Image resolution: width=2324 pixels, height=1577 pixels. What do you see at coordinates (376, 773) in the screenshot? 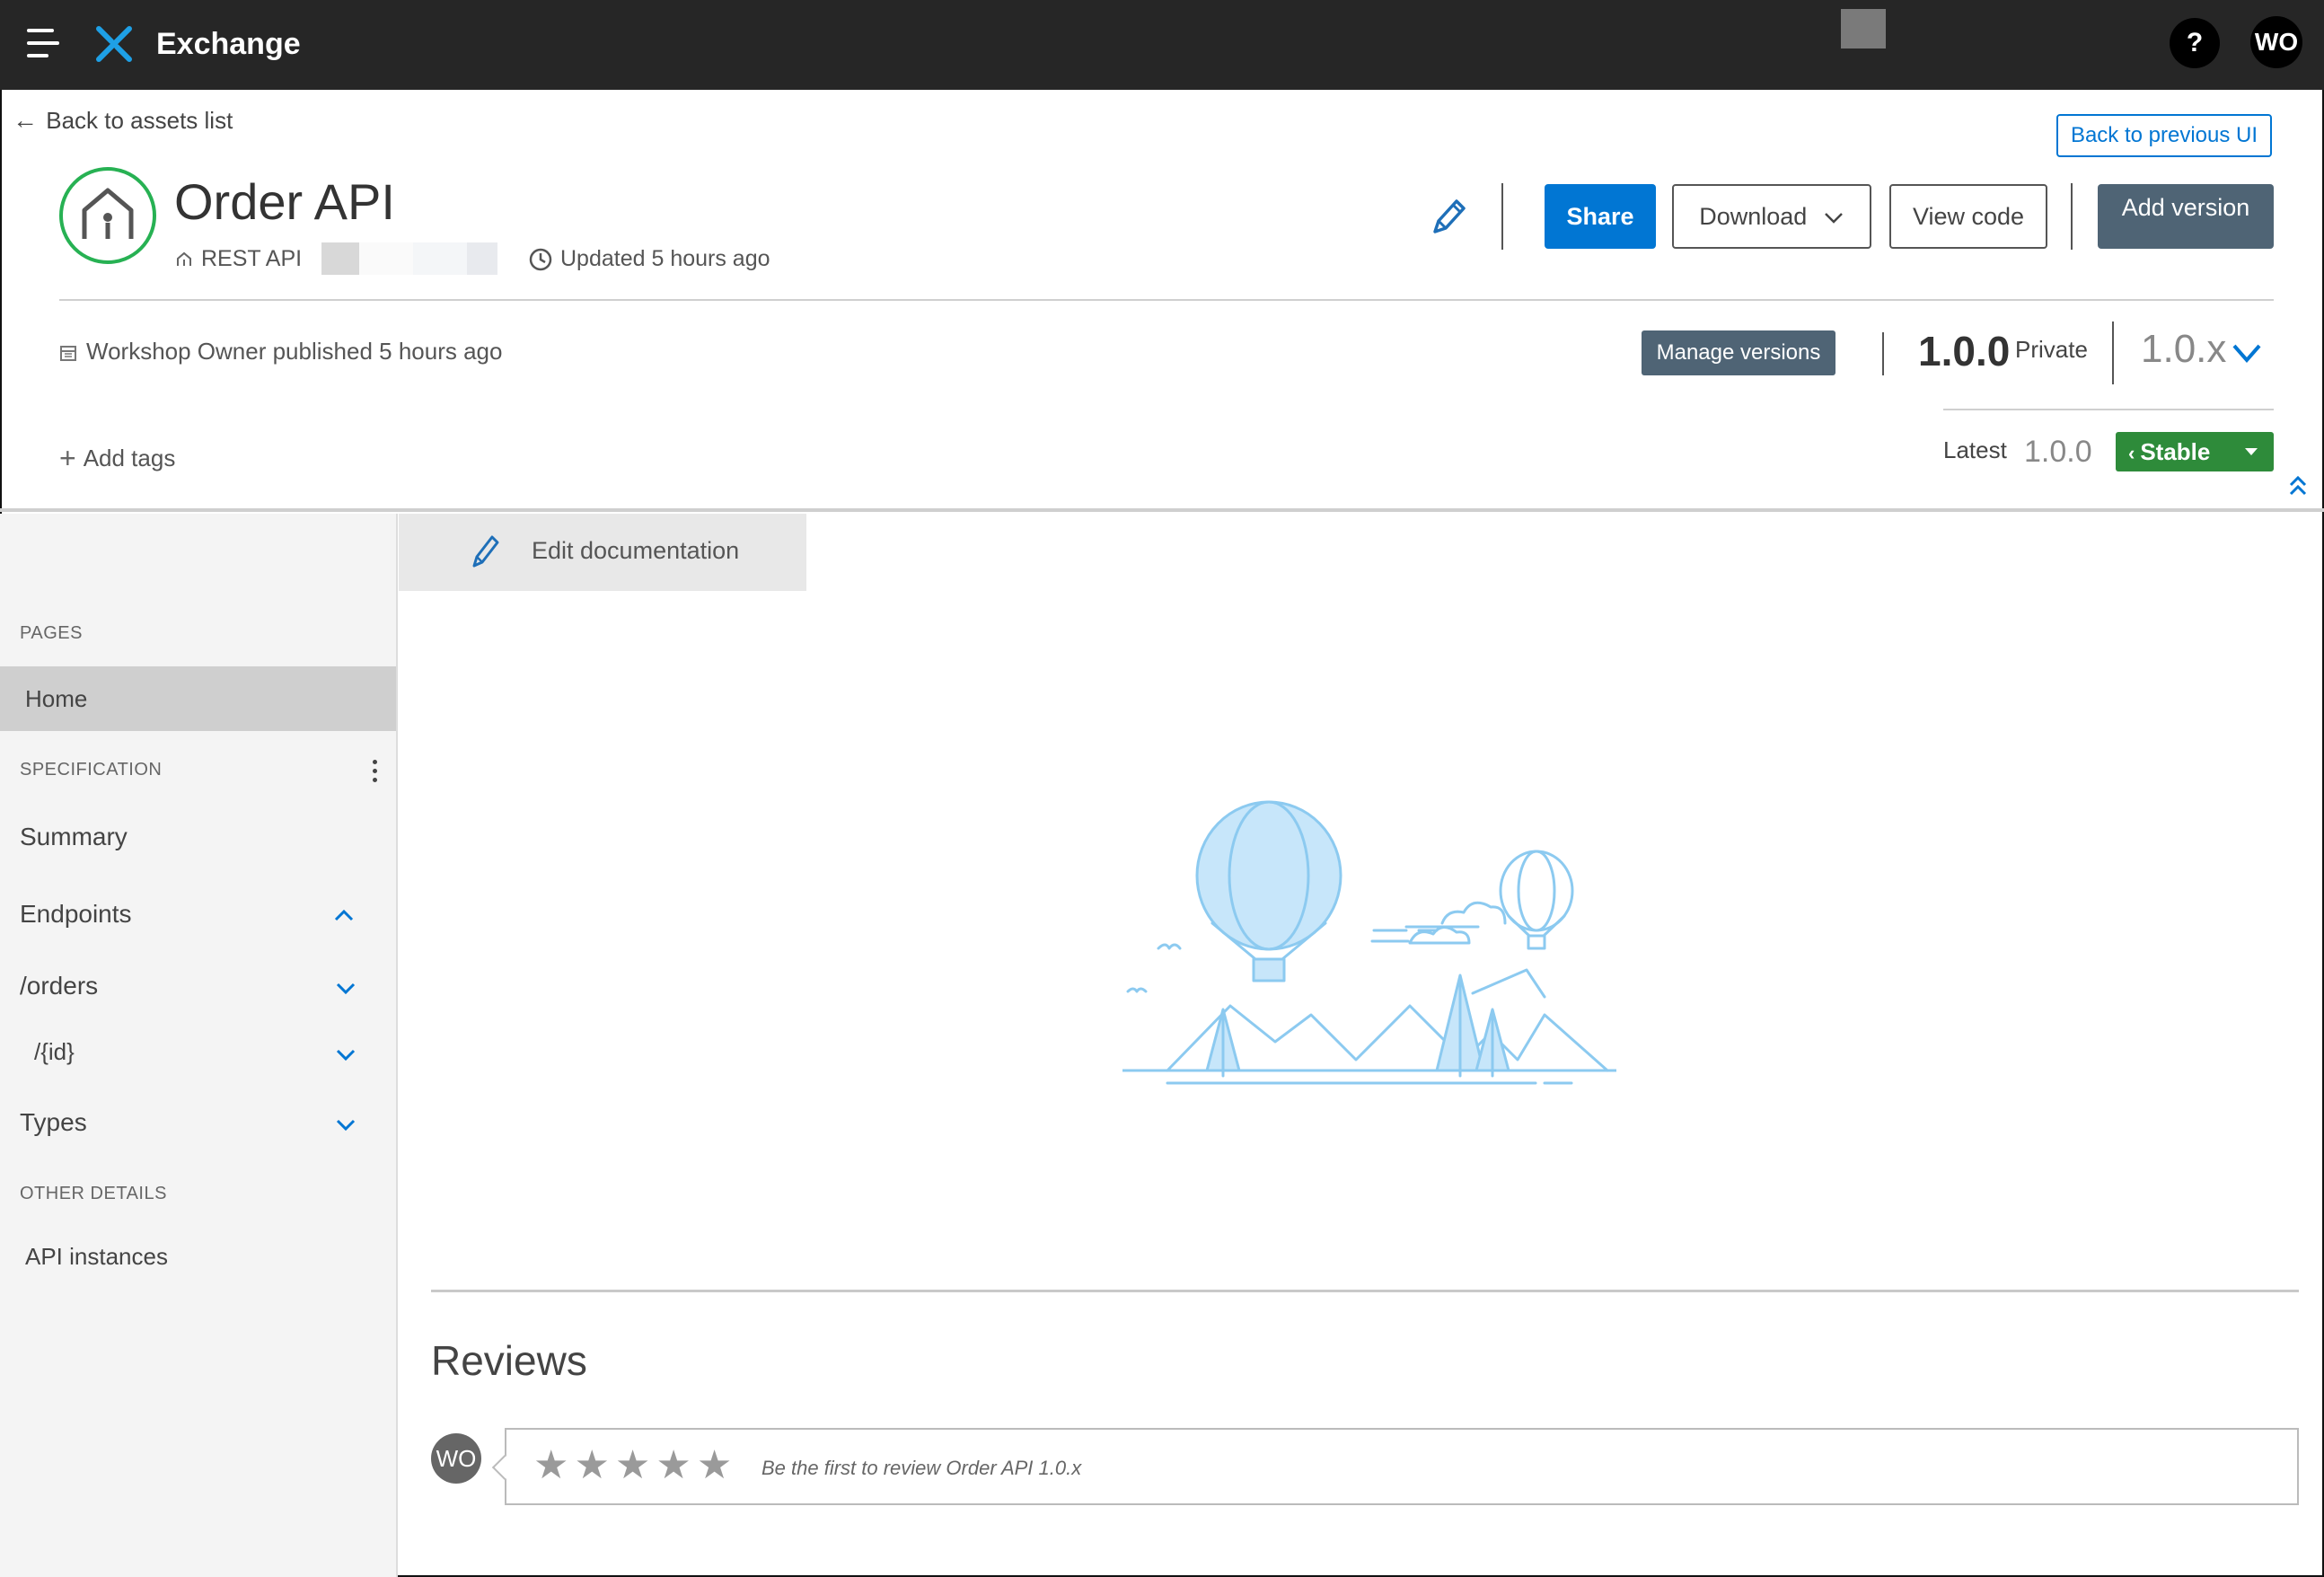
I see `more-options-icon` at bounding box center [376, 773].